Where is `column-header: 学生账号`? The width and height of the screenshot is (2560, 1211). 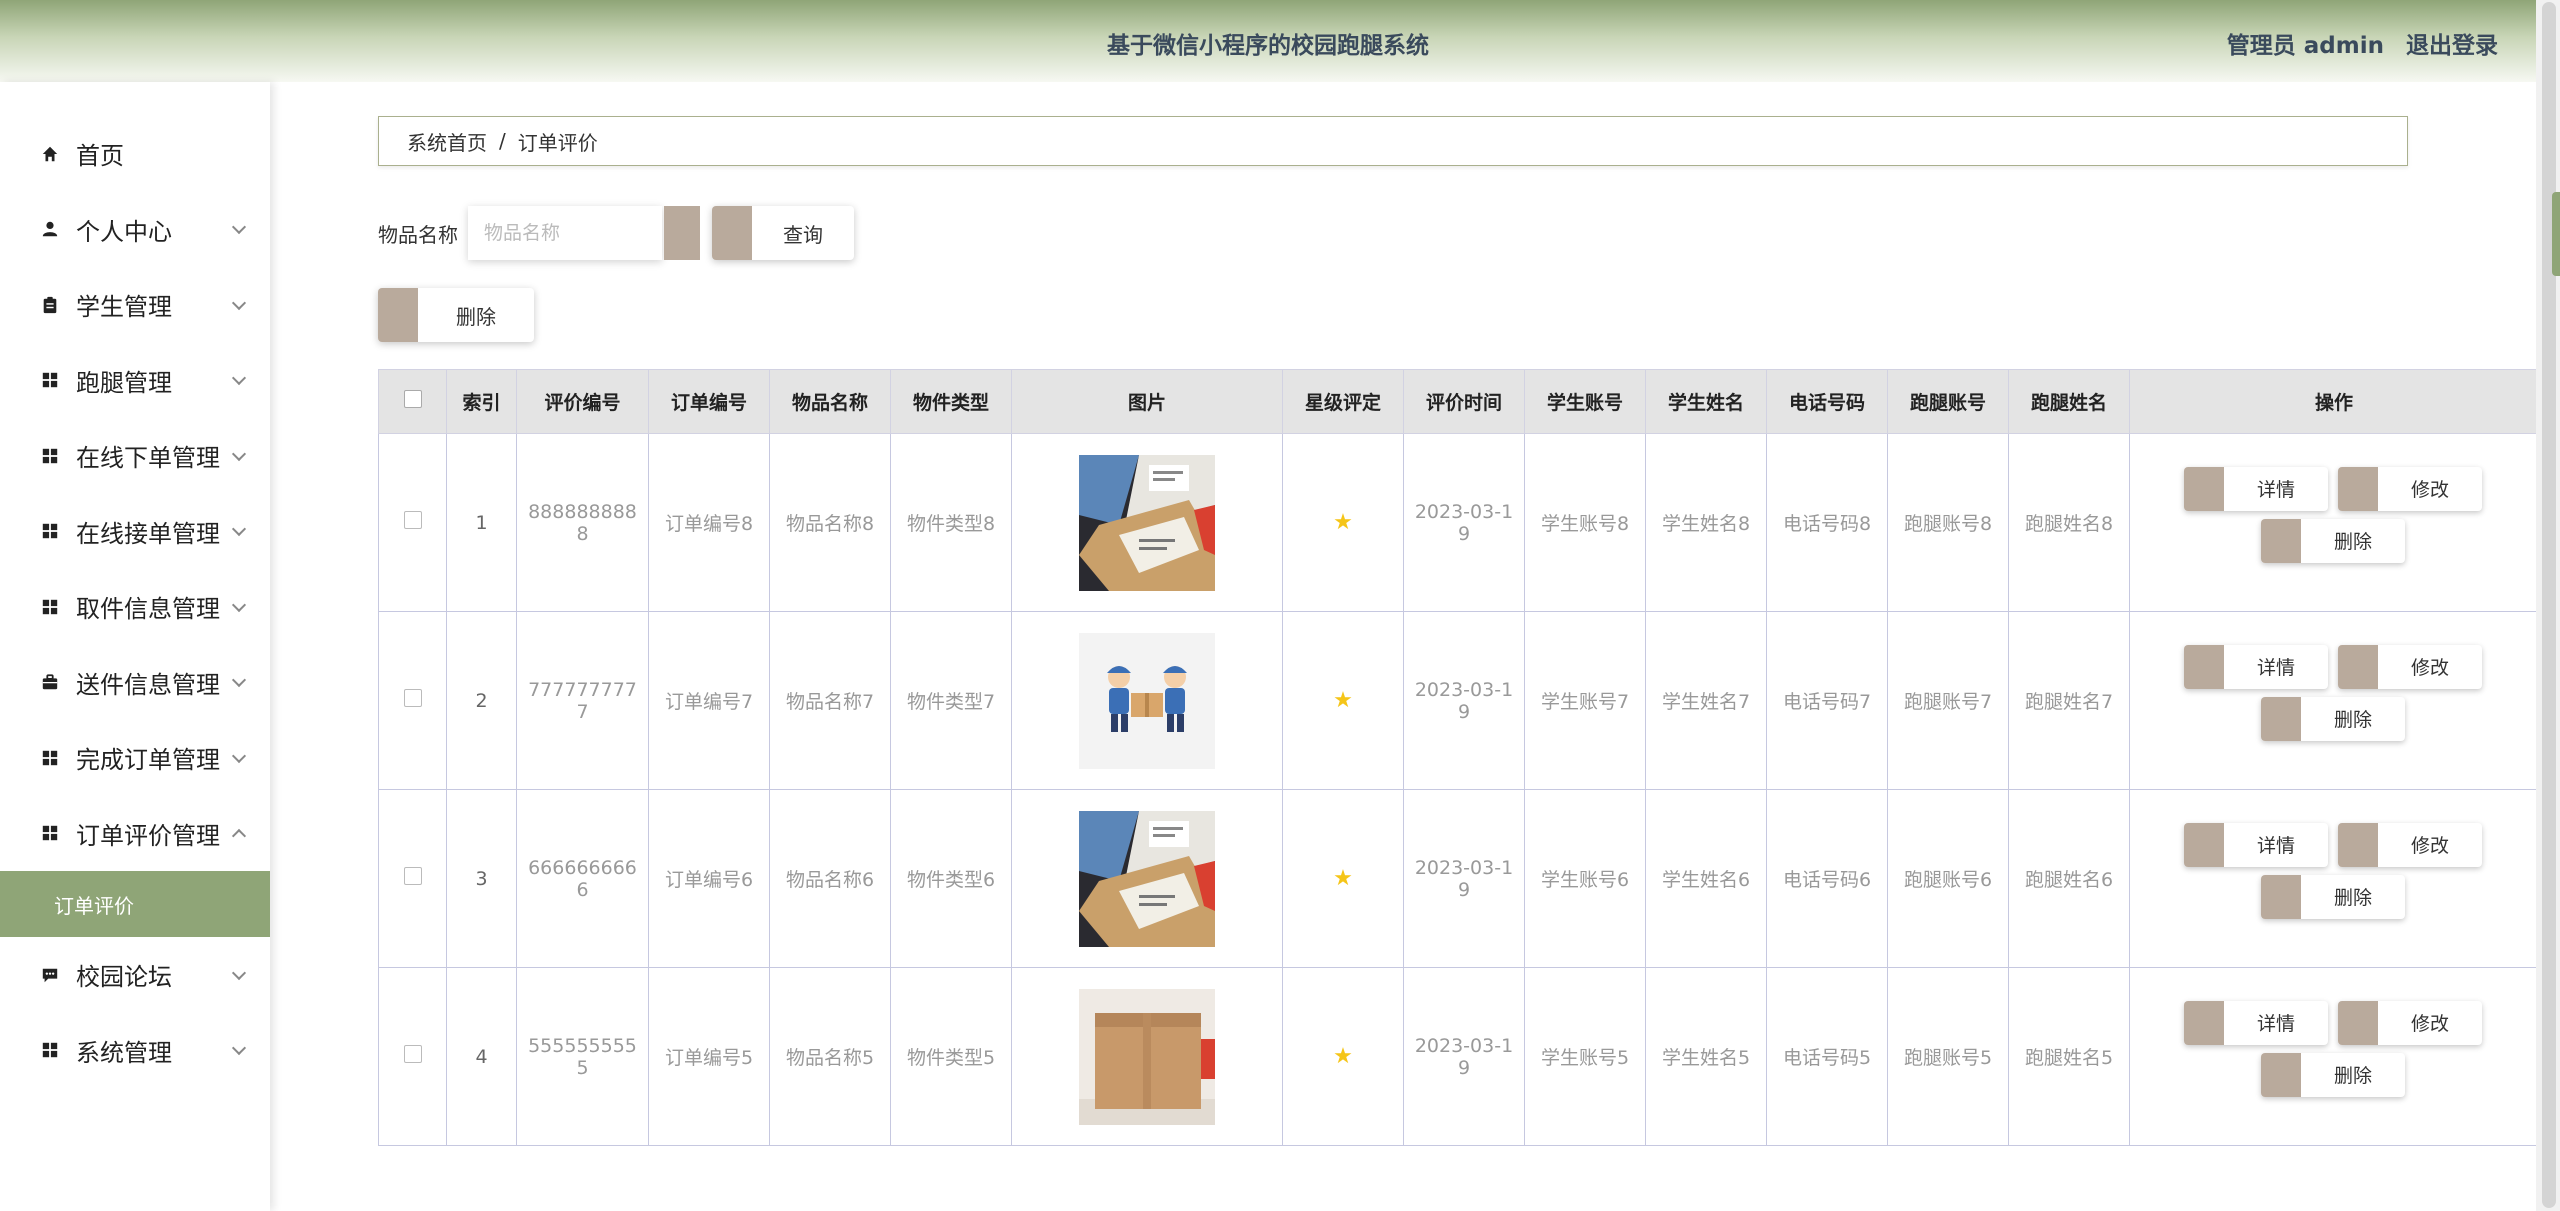
column-header: 学生账号 is located at coordinates (1585, 401).